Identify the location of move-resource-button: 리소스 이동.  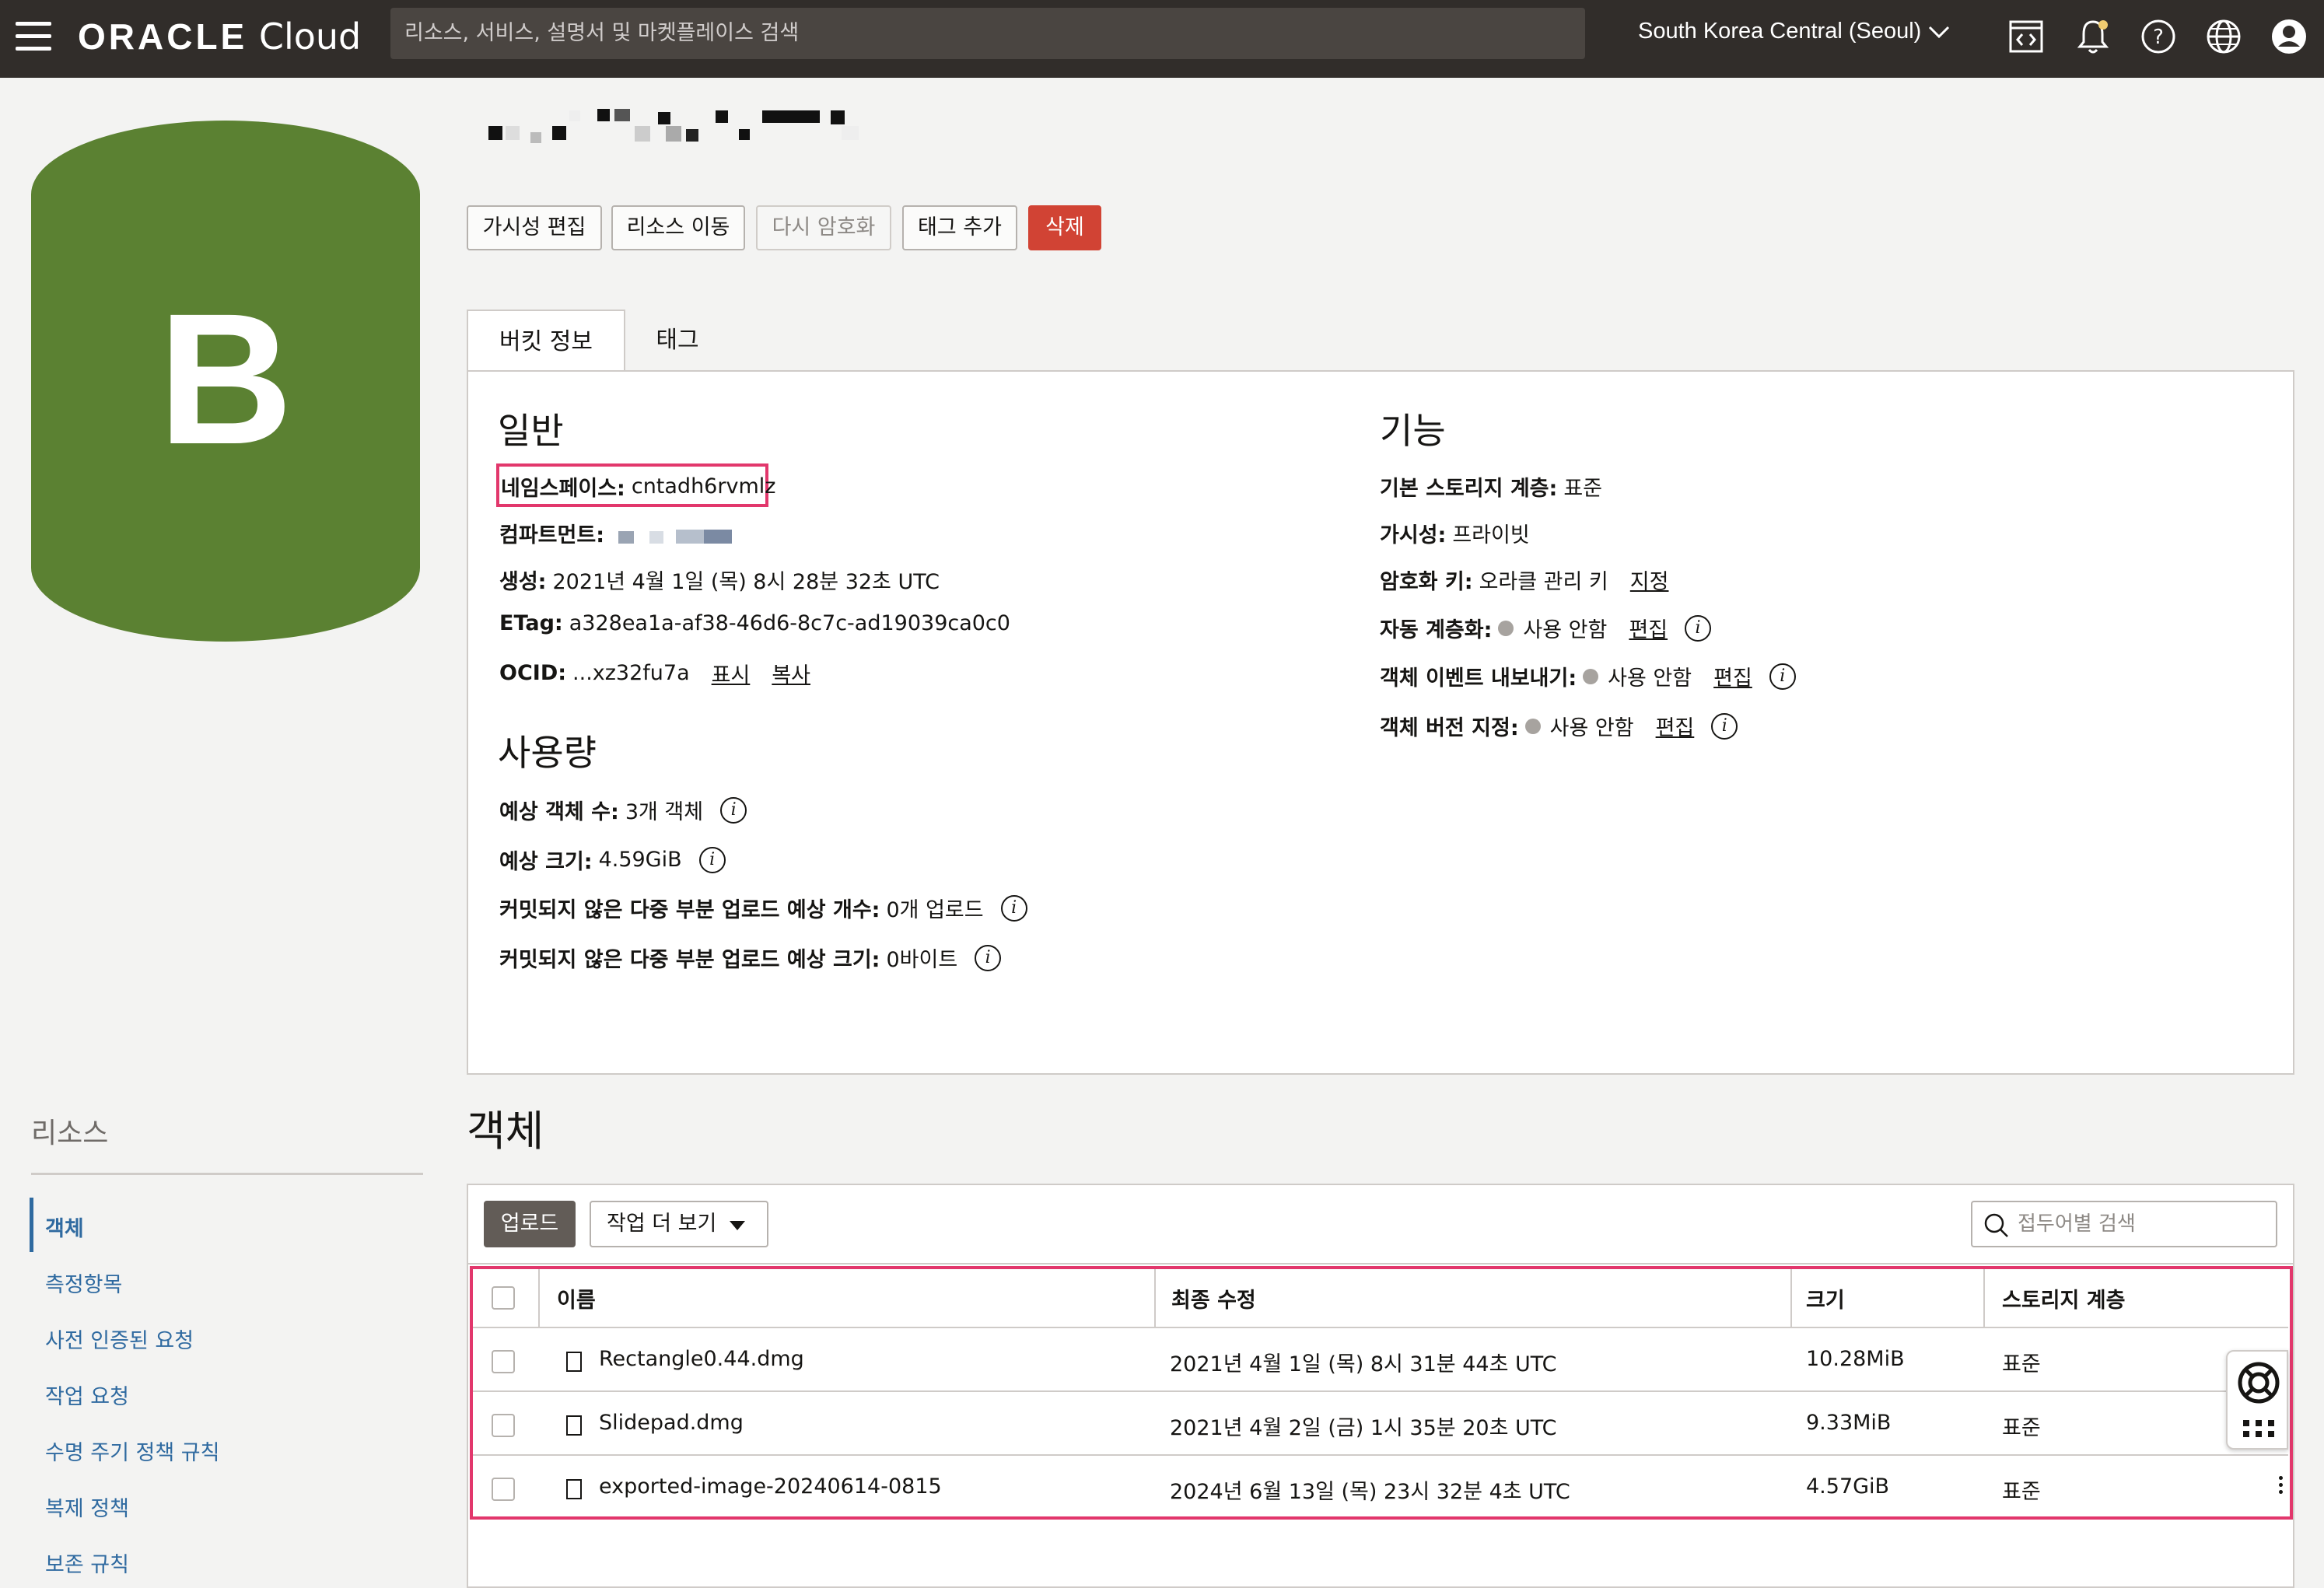
(678, 228).